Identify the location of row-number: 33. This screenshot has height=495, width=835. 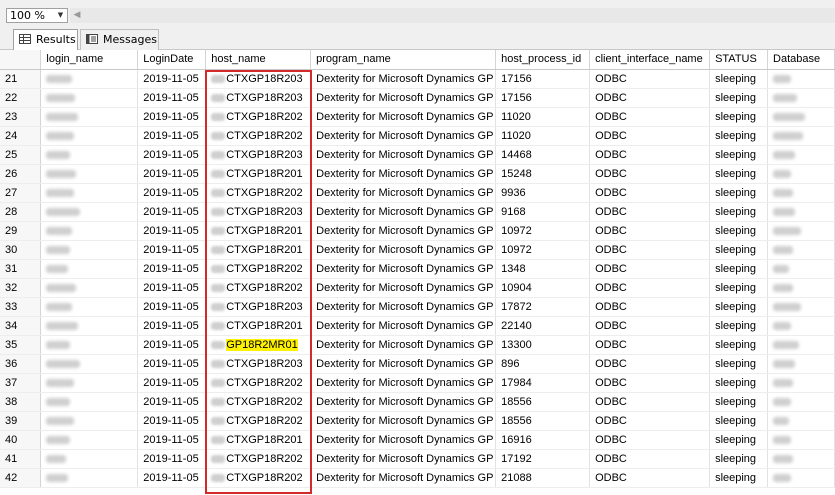
(21, 307).